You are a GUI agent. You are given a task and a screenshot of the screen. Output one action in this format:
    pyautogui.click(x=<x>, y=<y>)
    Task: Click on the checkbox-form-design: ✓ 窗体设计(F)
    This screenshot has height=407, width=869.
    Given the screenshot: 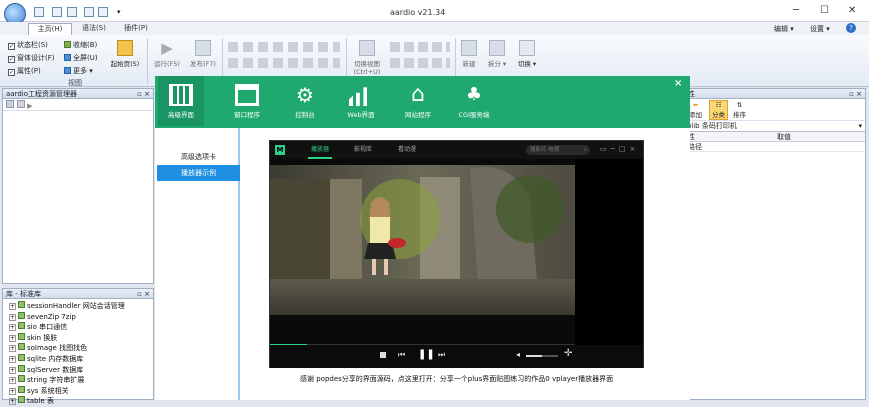 What is the action you would take?
    pyautogui.click(x=31, y=58)
    